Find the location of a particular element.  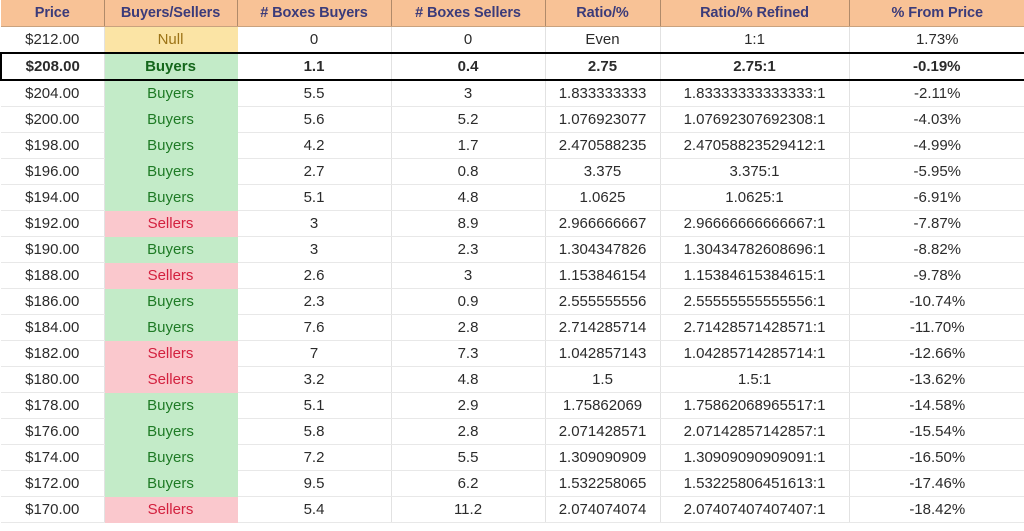

cell-price: $188.00 is located at coordinates (53, 275).